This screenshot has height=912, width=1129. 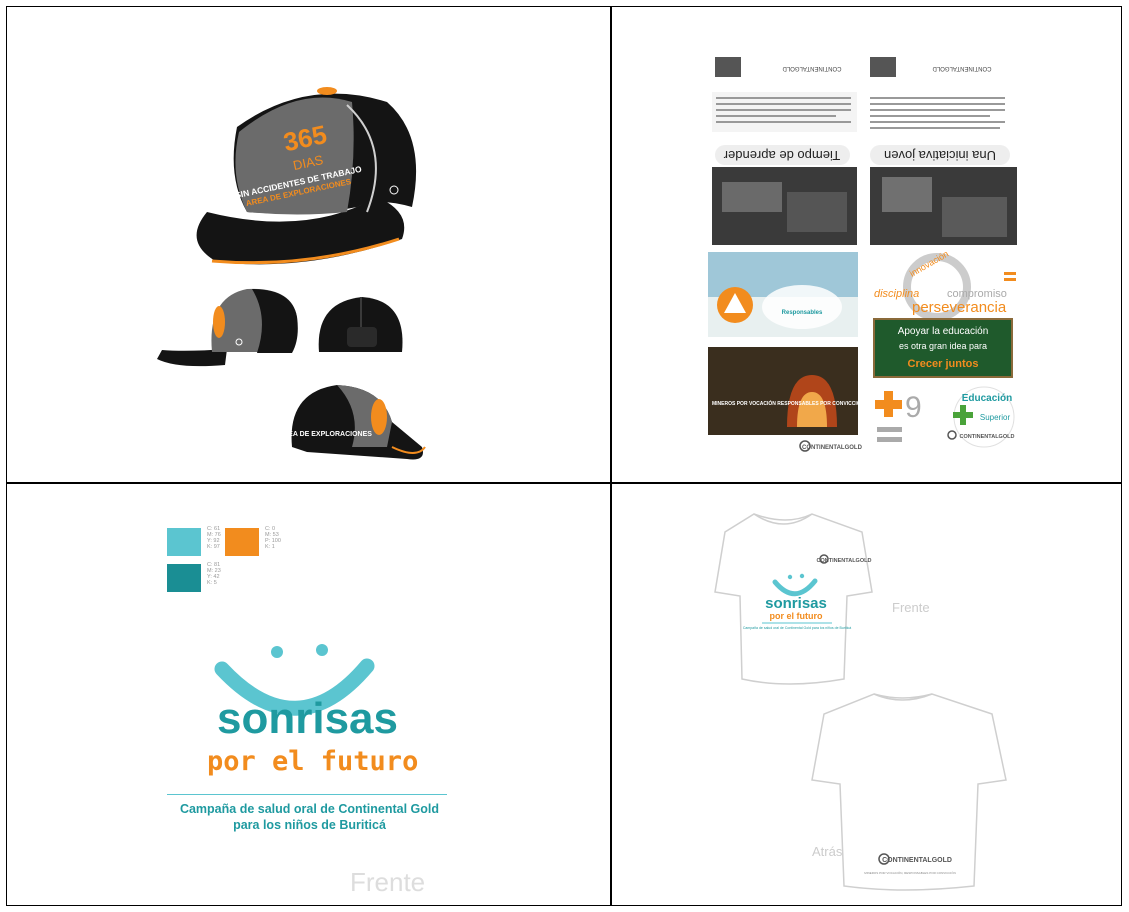 I want to click on brochure-word-perseverancia: perseverancia, so click(x=959, y=307).